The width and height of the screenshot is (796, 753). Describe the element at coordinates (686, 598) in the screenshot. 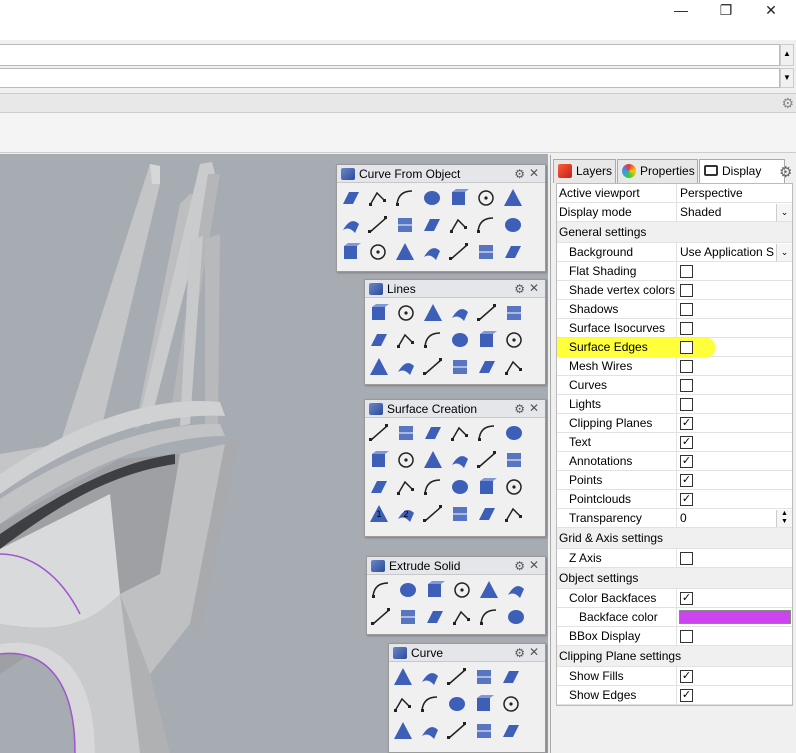

I see `color-backfaces-checkbox: ✓` at that location.